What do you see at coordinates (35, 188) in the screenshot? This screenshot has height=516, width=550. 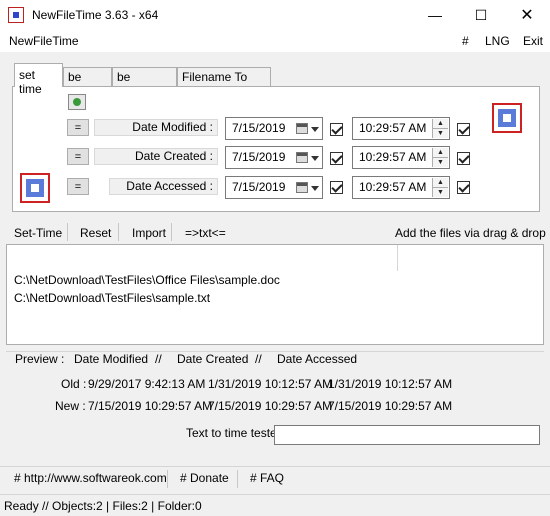 I see `file-time-icon-small` at bounding box center [35, 188].